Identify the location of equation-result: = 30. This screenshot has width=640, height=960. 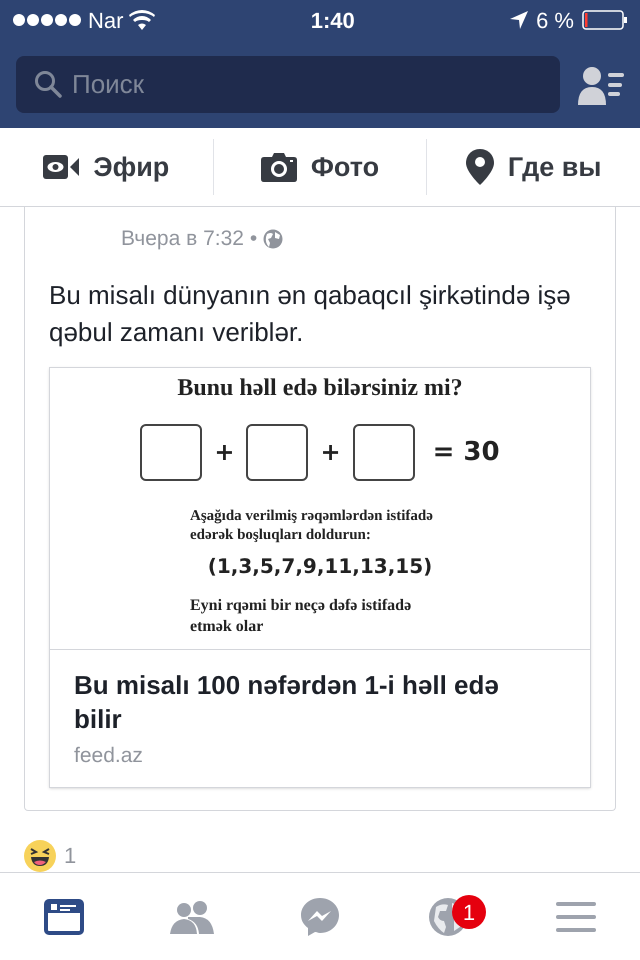
(466, 452).